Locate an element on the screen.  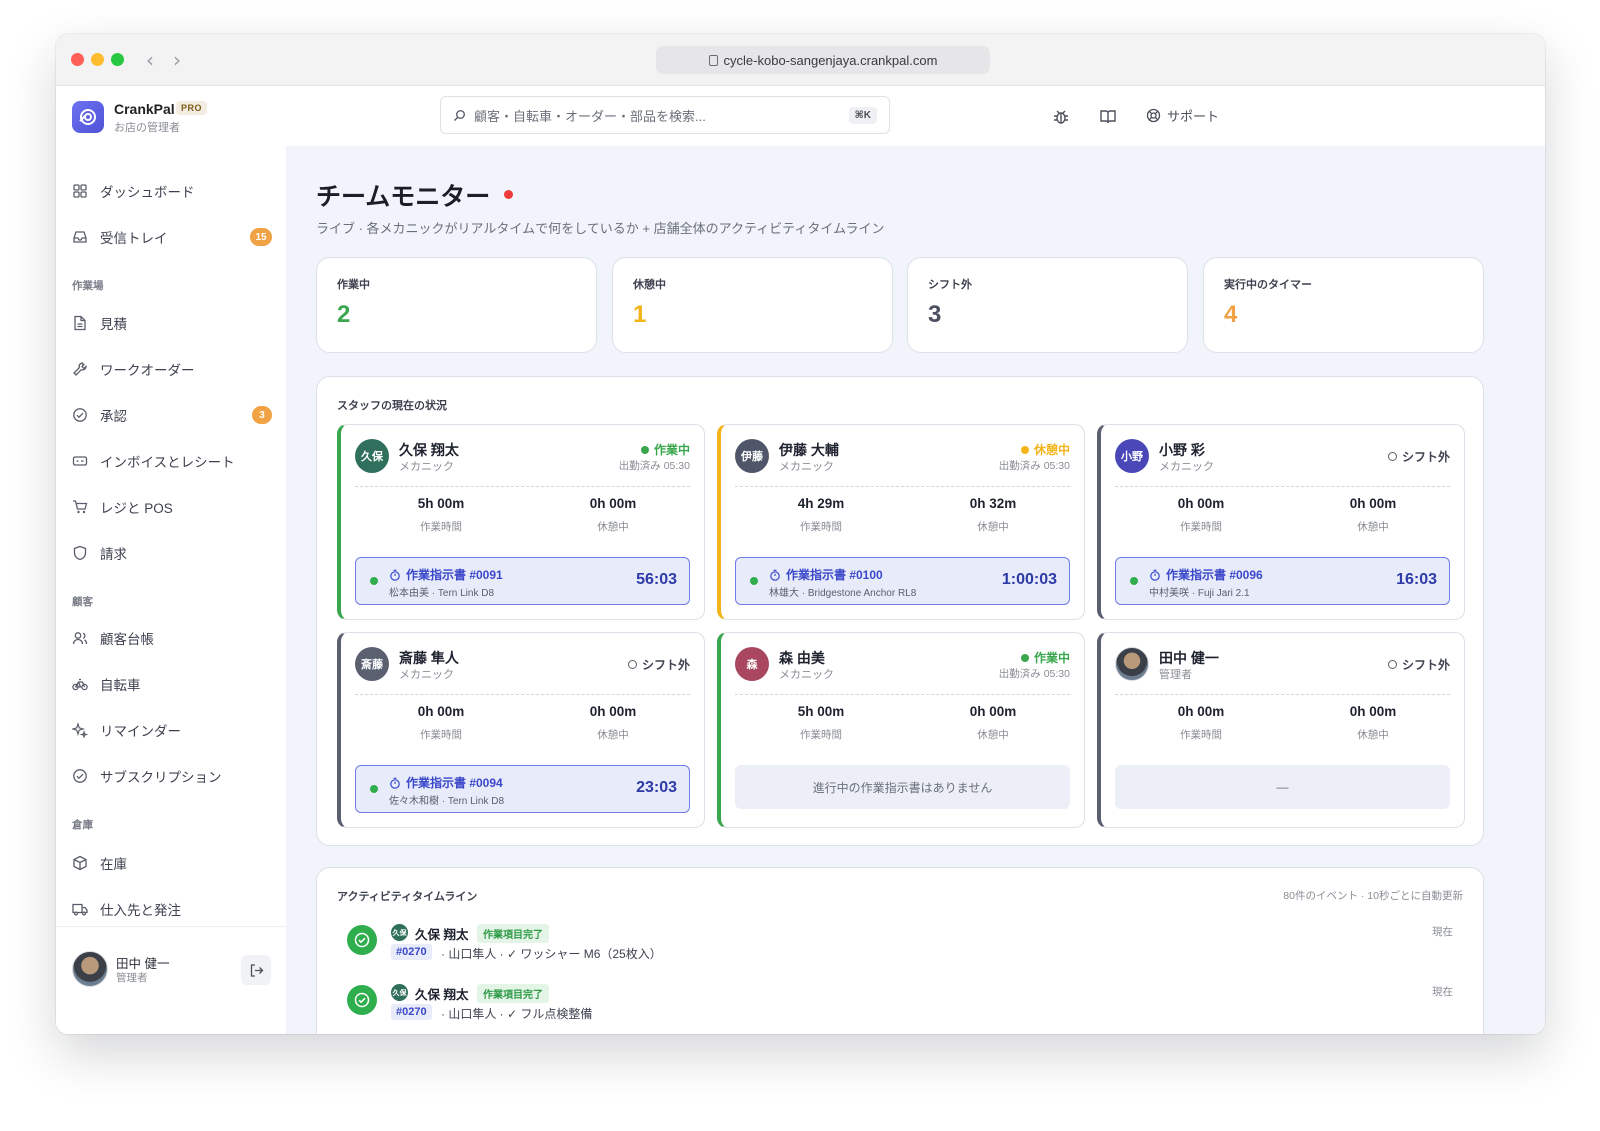
live-indicator is located at coordinates (508, 194).